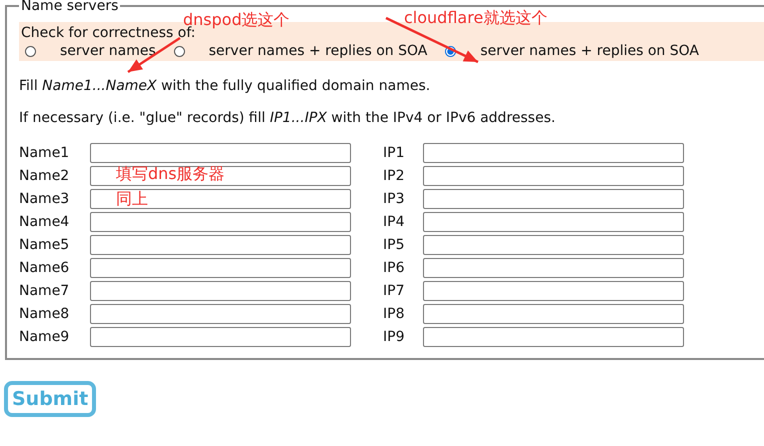 This screenshot has height=446, width=764. I want to click on legend-title: Name servers, so click(70, 6).